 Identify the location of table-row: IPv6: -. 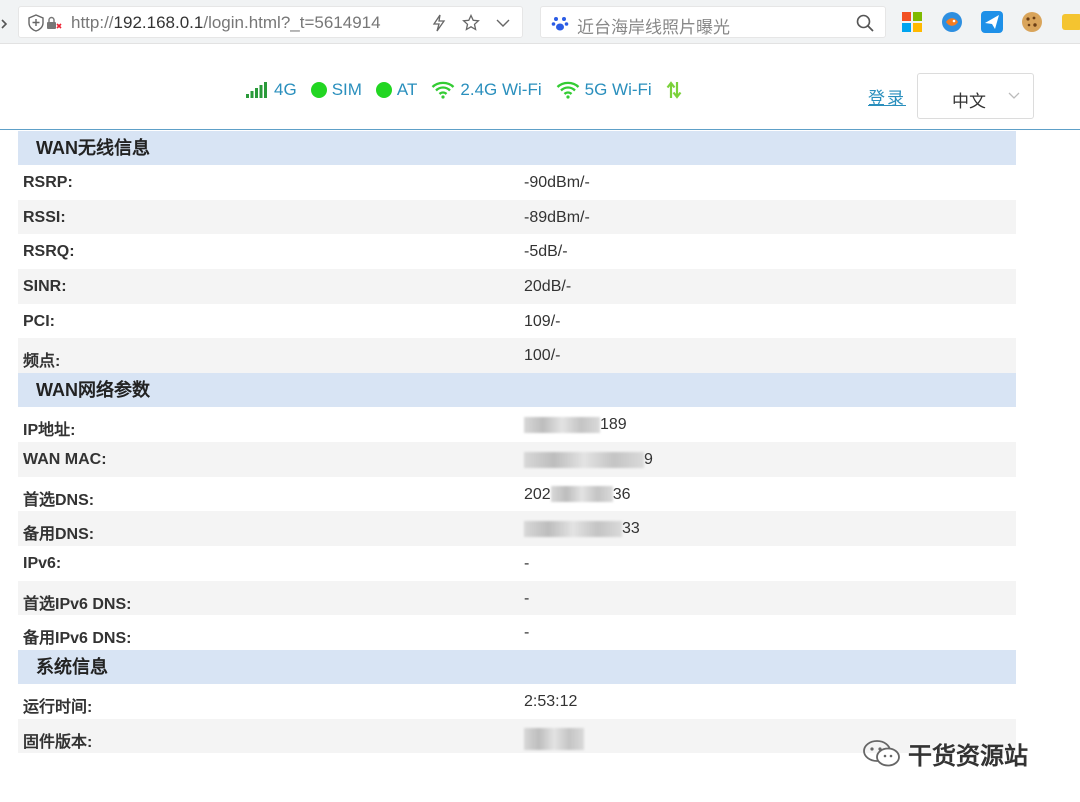
(517, 563).